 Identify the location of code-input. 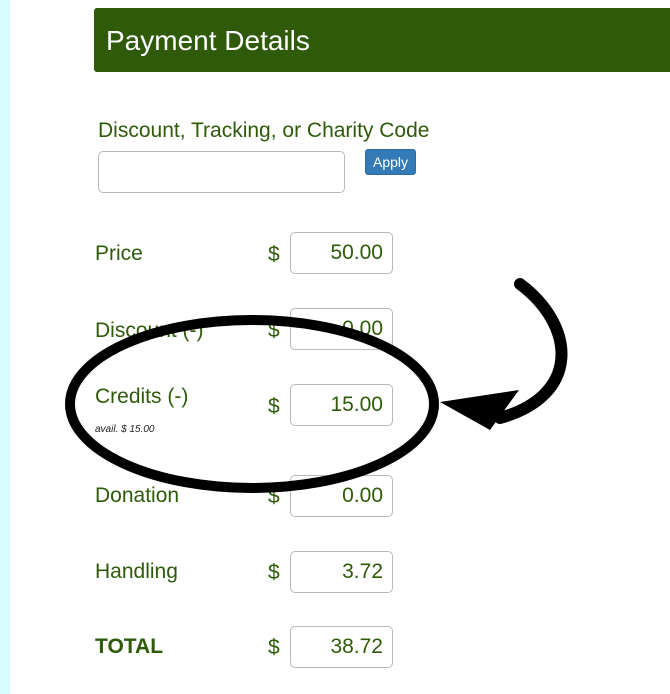
(221, 172).